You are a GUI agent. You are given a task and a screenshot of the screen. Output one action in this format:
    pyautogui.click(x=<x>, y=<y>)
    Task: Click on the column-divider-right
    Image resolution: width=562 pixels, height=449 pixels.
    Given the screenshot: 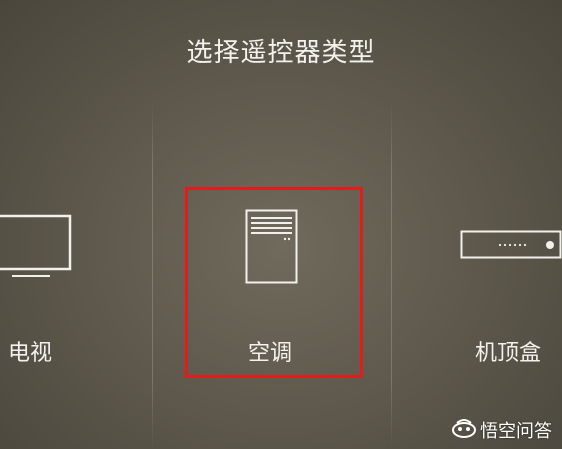 What is the action you would take?
    pyautogui.click(x=391, y=274)
    